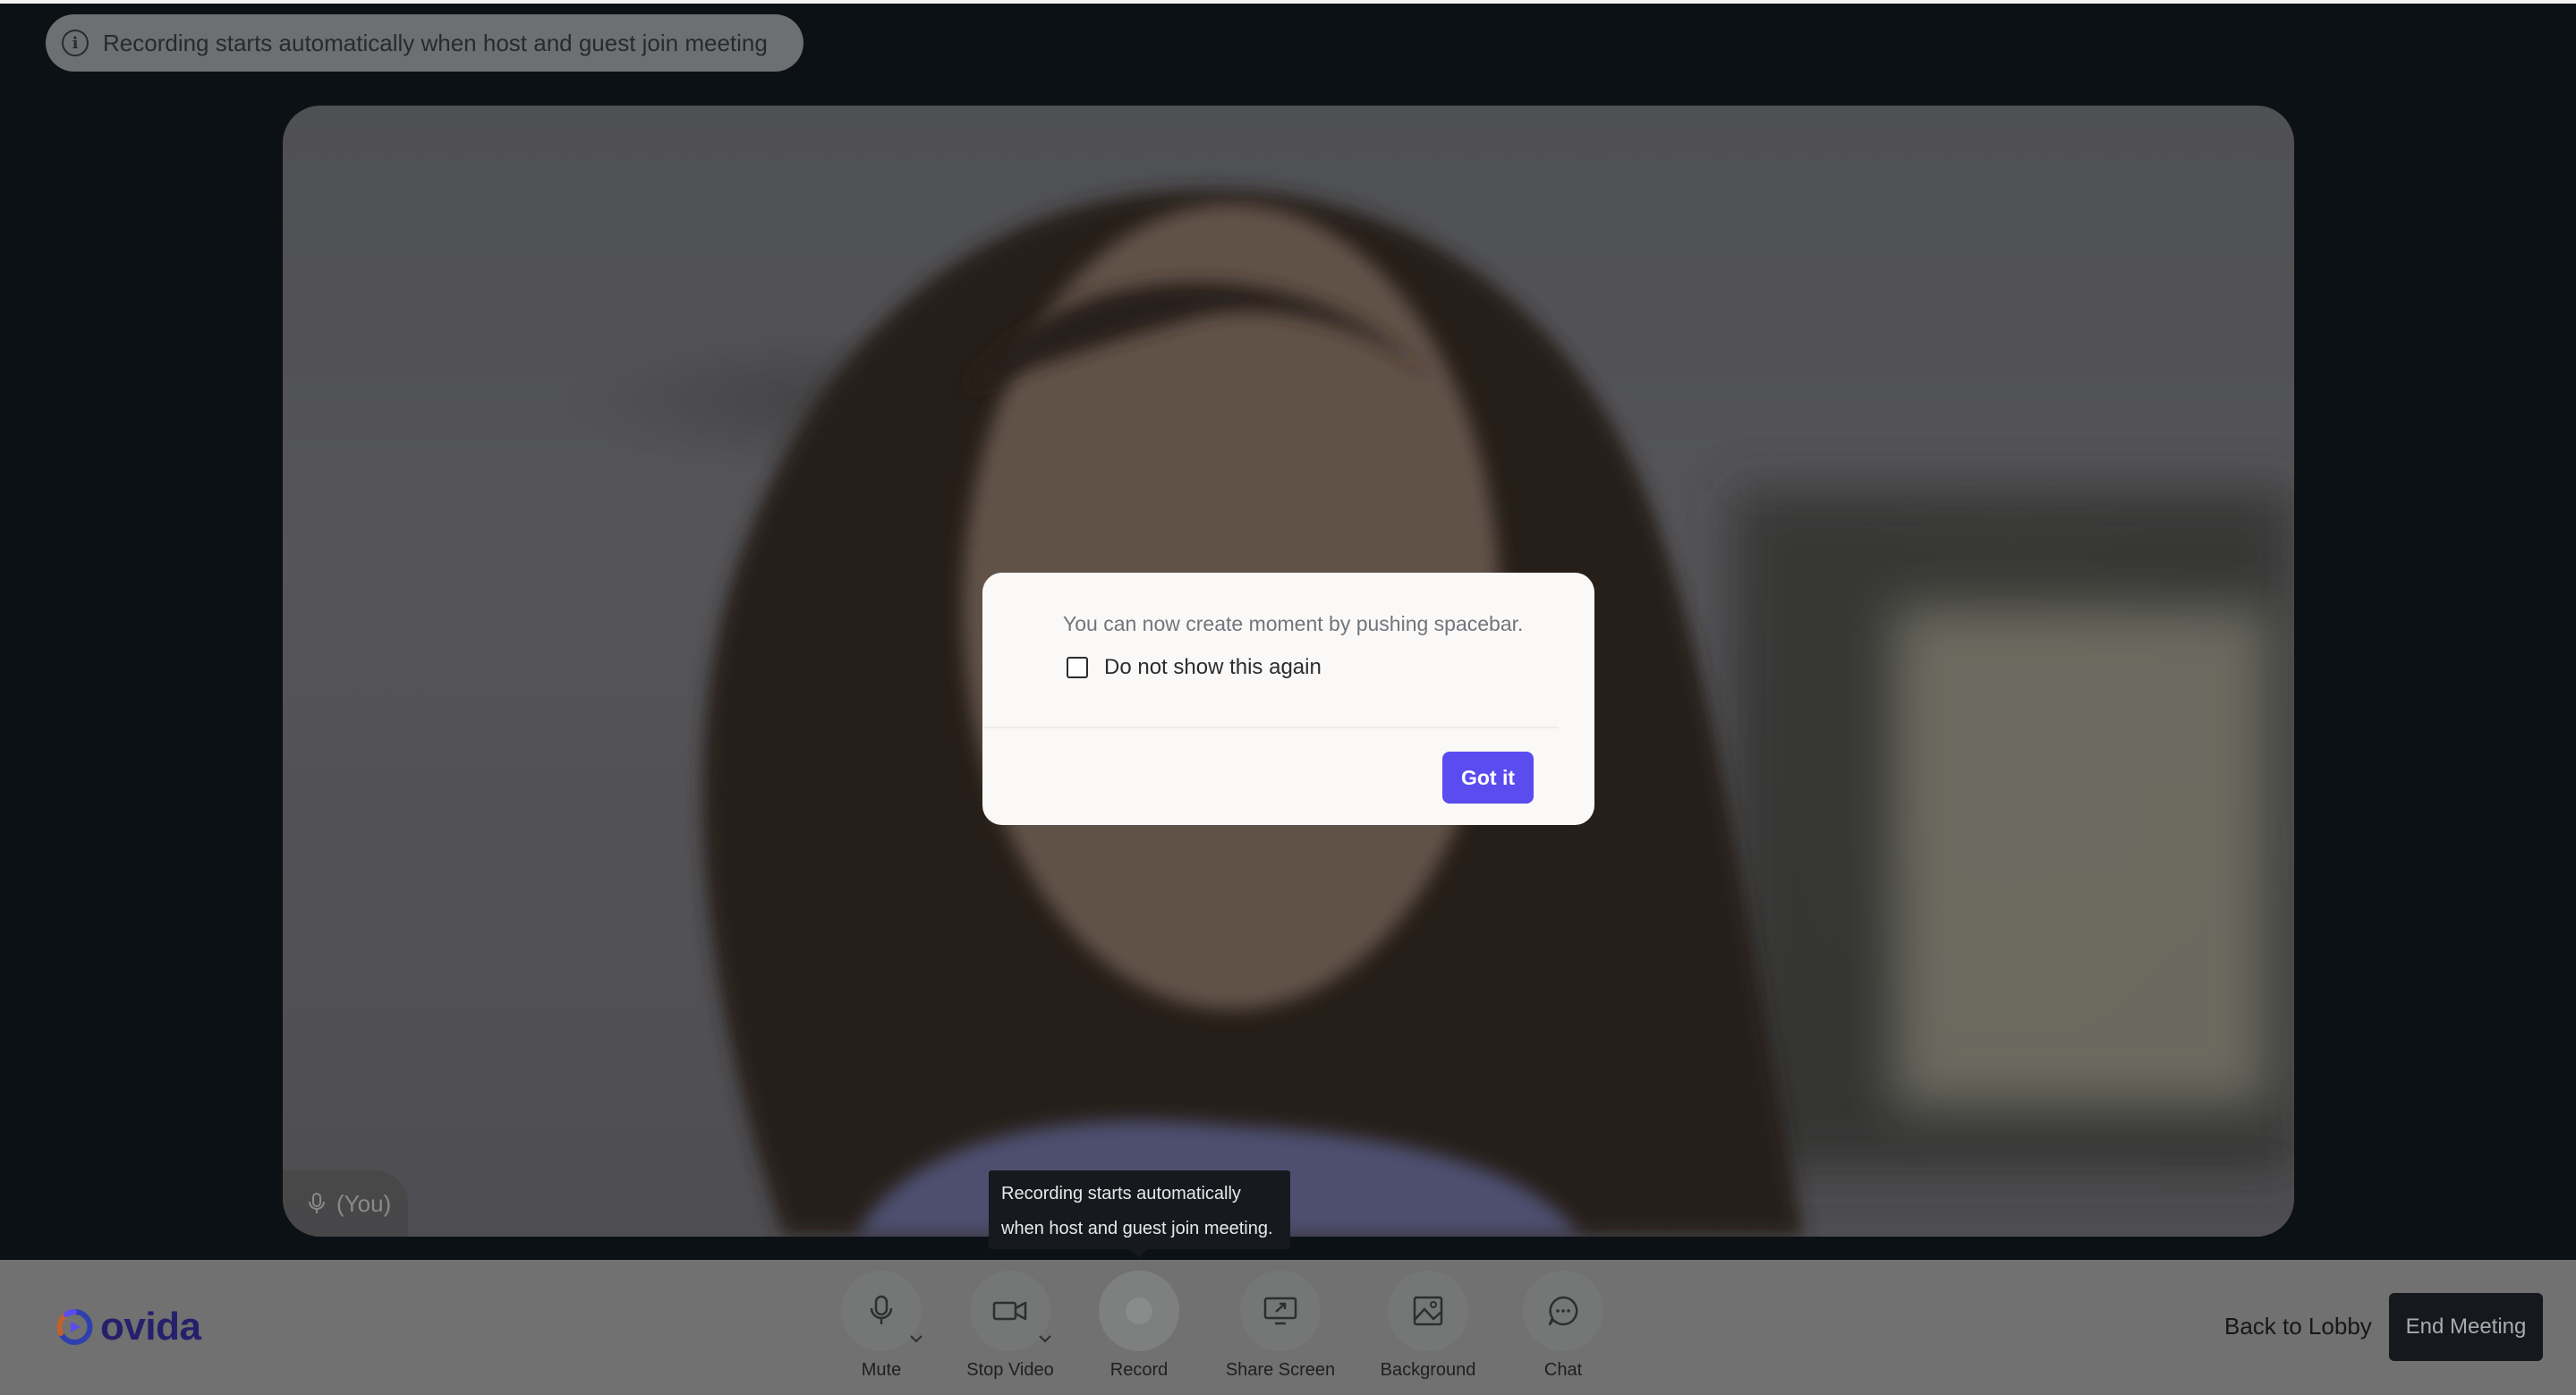 Image resolution: width=2576 pixels, height=1395 pixels. I want to click on share-screen-icon, so click(1280, 1311).